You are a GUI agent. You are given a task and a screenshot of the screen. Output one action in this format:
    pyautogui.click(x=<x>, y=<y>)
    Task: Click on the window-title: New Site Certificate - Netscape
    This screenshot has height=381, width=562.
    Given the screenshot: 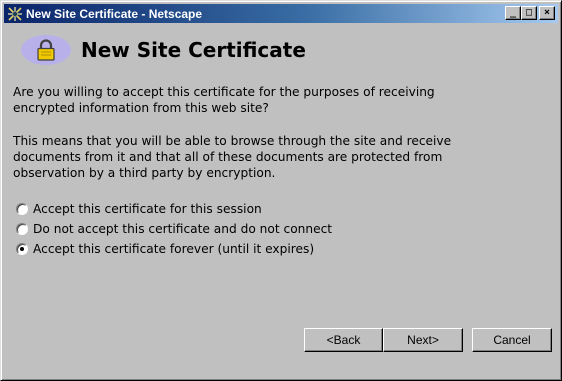 What is the action you would take?
    pyautogui.click(x=114, y=13)
    